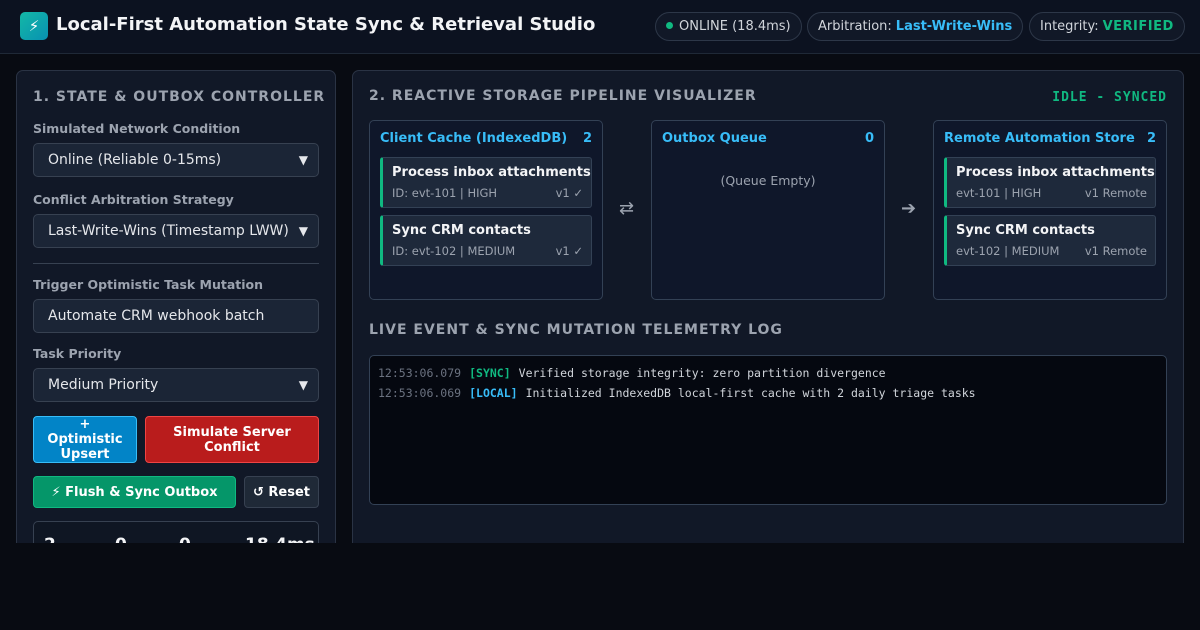  I want to click on network-condition-select: Online (Reliable 0-15ms) ▼, so click(176, 160).